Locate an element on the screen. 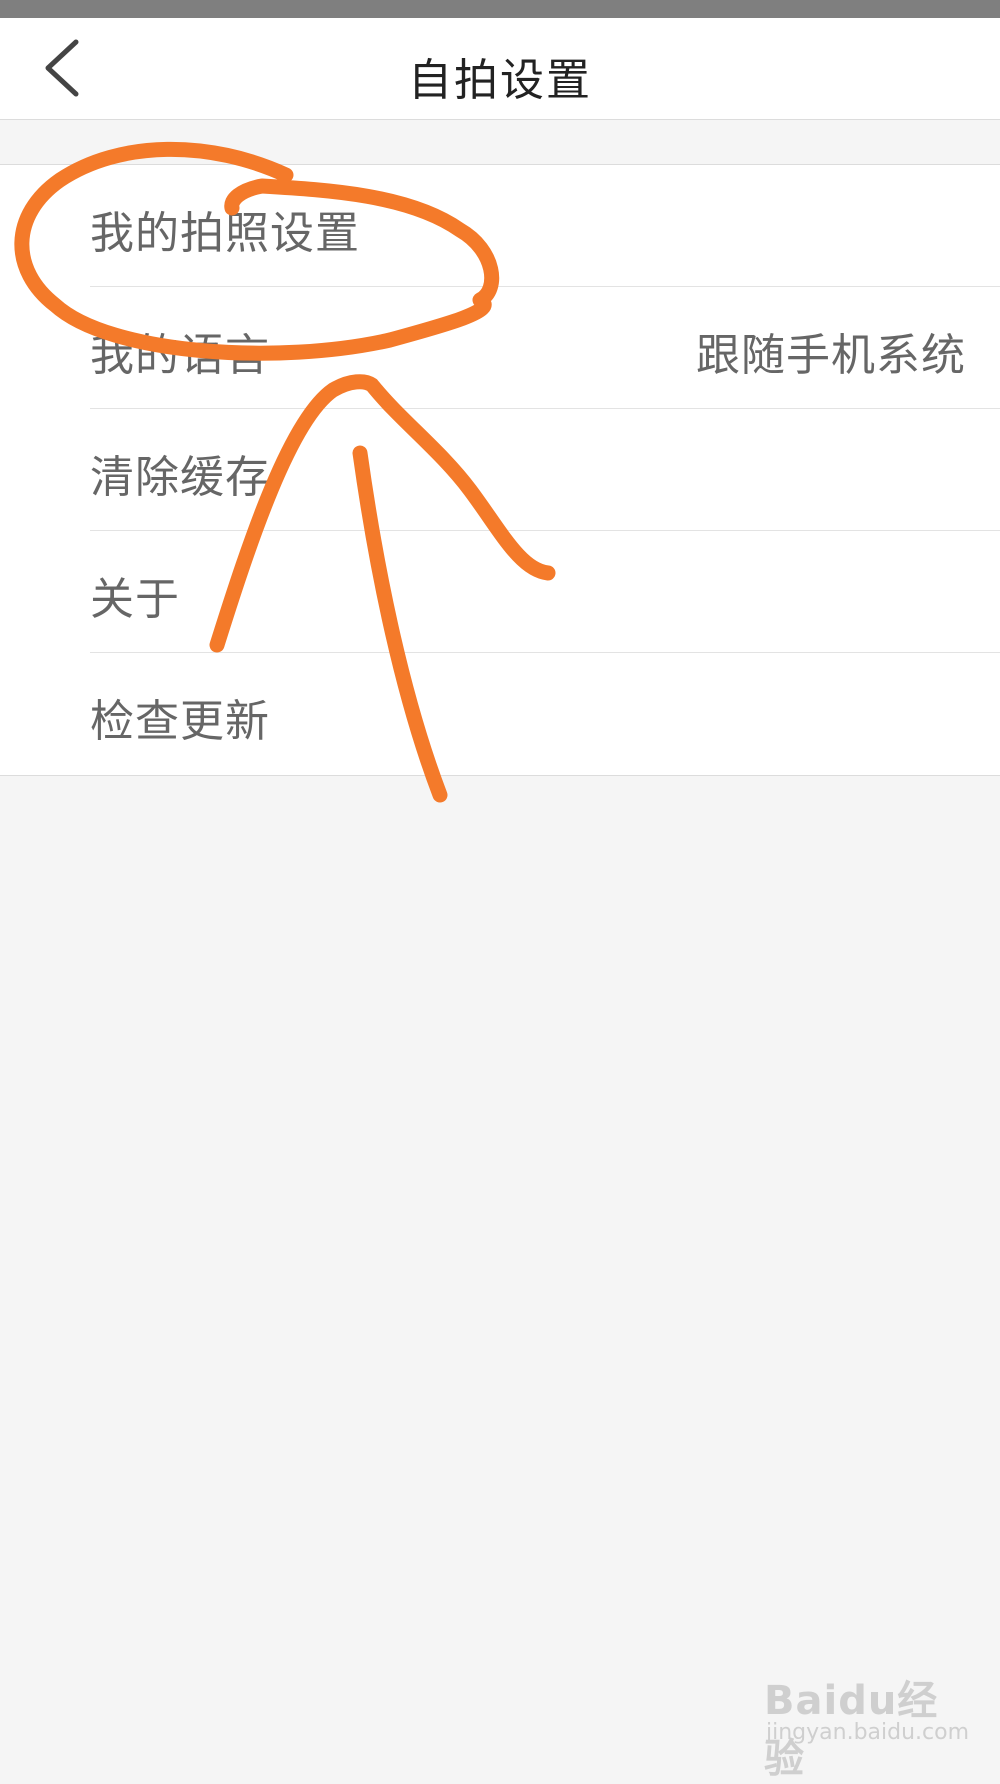  watermark: Baidu经验 jingyan.baidu.com is located at coordinates (866, 1725).